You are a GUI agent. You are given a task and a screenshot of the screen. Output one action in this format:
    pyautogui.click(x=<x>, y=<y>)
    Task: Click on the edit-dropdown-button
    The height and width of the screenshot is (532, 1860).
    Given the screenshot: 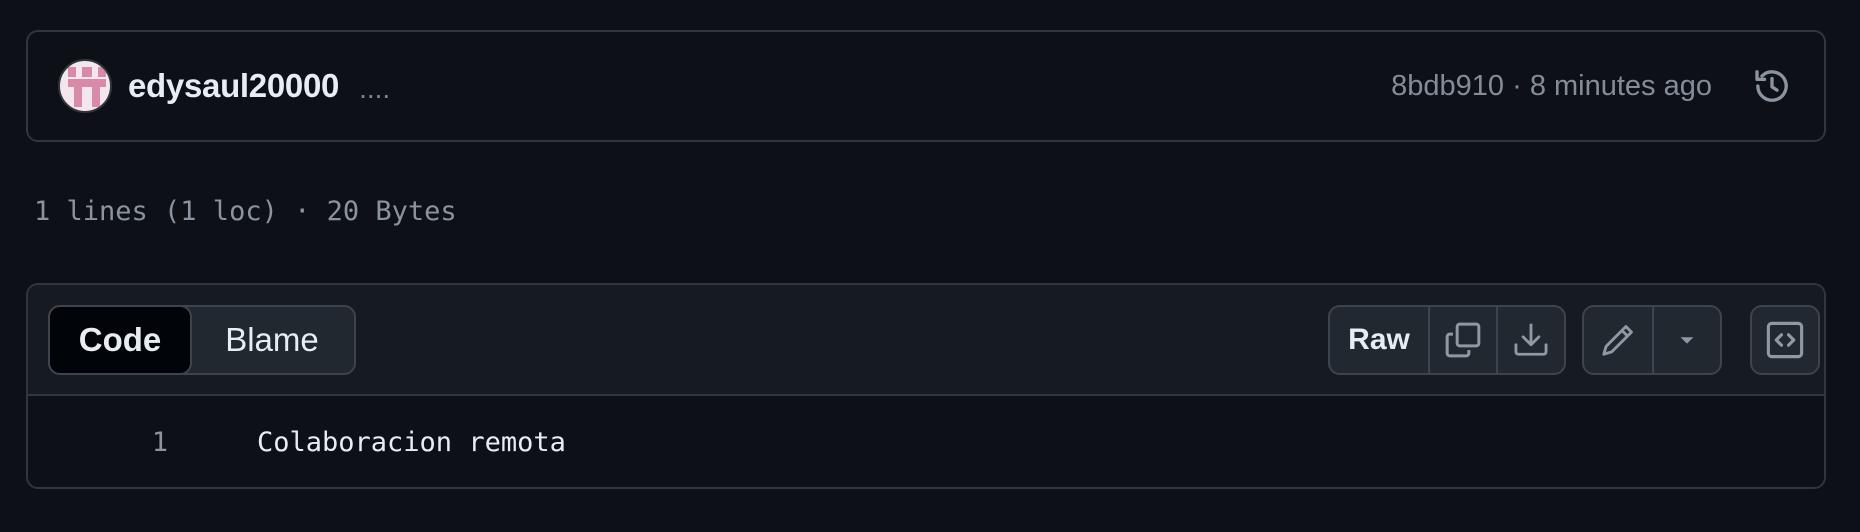 What is the action you would take?
    pyautogui.click(x=1686, y=340)
    